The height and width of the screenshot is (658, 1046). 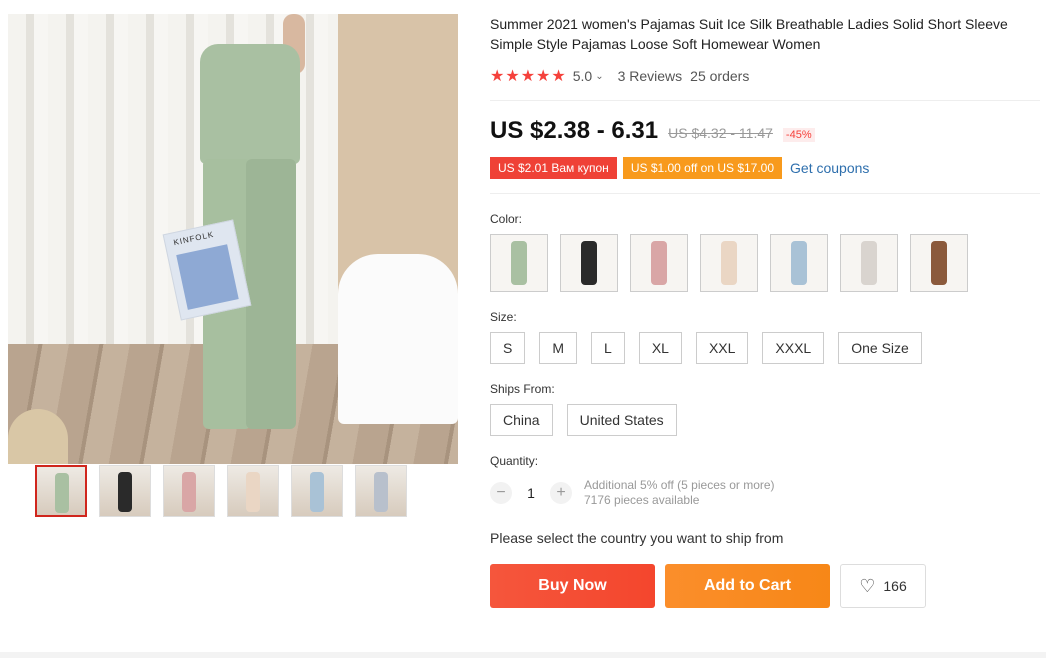 What do you see at coordinates (506, 219) in the screenshot?
I see `color-label: Color:` at bounding box center [506, 219].